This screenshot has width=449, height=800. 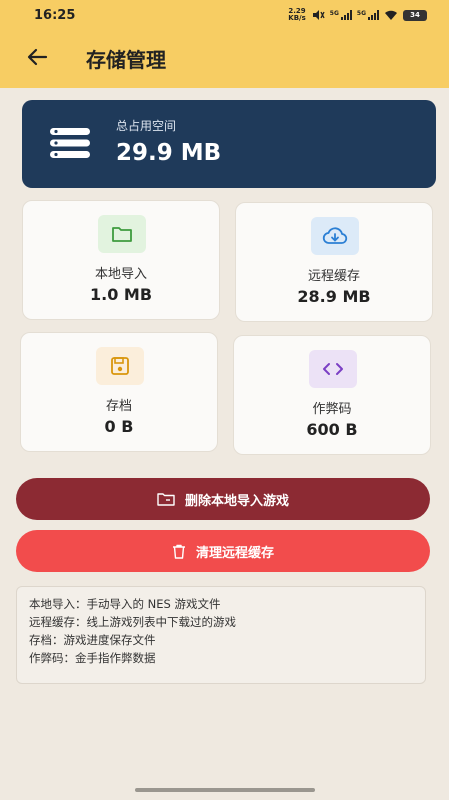 I want to click on info-line: 本地导入：手动导入的 NES 游戏文件, so click(x=125, y=604).